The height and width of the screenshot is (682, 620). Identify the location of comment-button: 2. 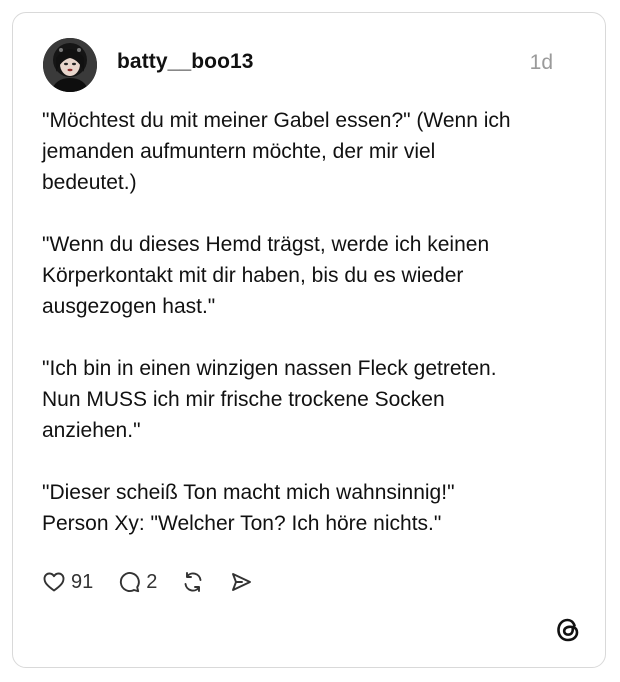
(137, 582).